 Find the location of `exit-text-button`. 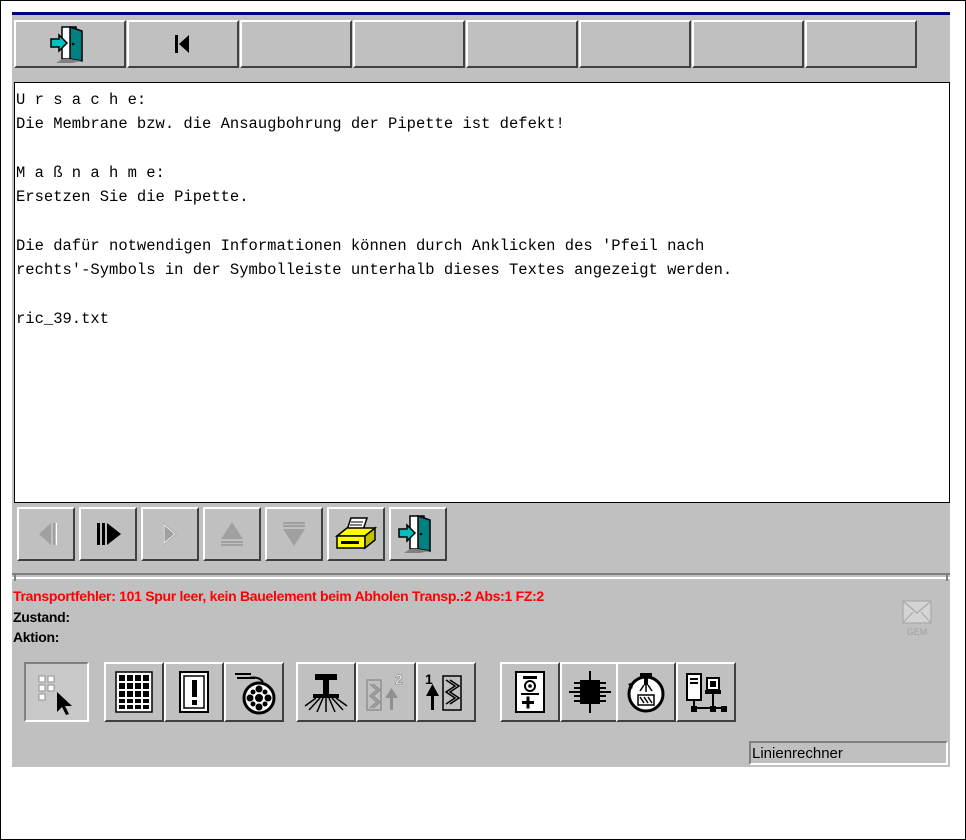

exit-text-button is located at coordinates (418, 534).